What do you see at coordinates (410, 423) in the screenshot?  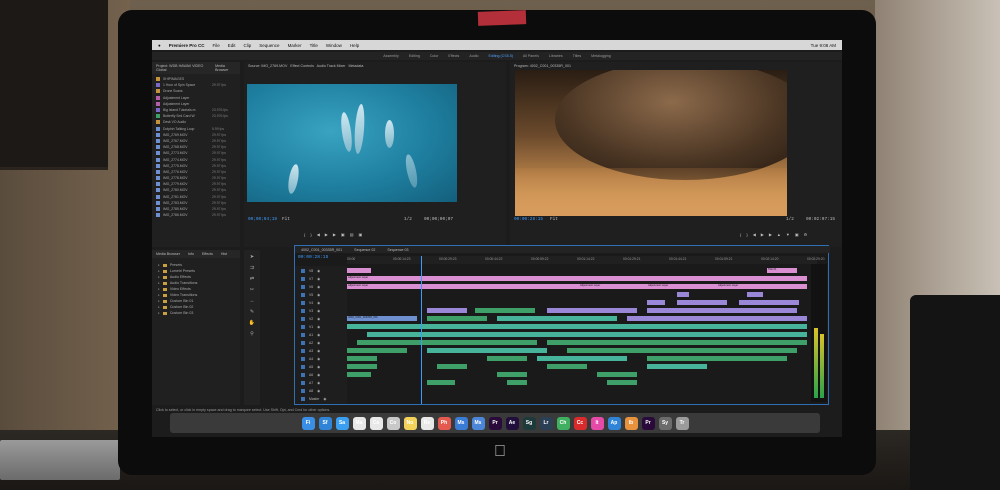 I see `dock-app-icon: No` at bounding box center [410, 423].